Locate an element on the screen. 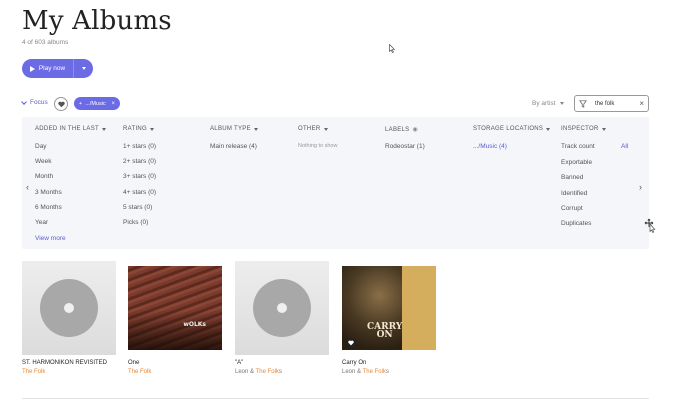 The image size is (690, 405). filter-storage-music: .../Music (4) is located at coordinates (490, 146).